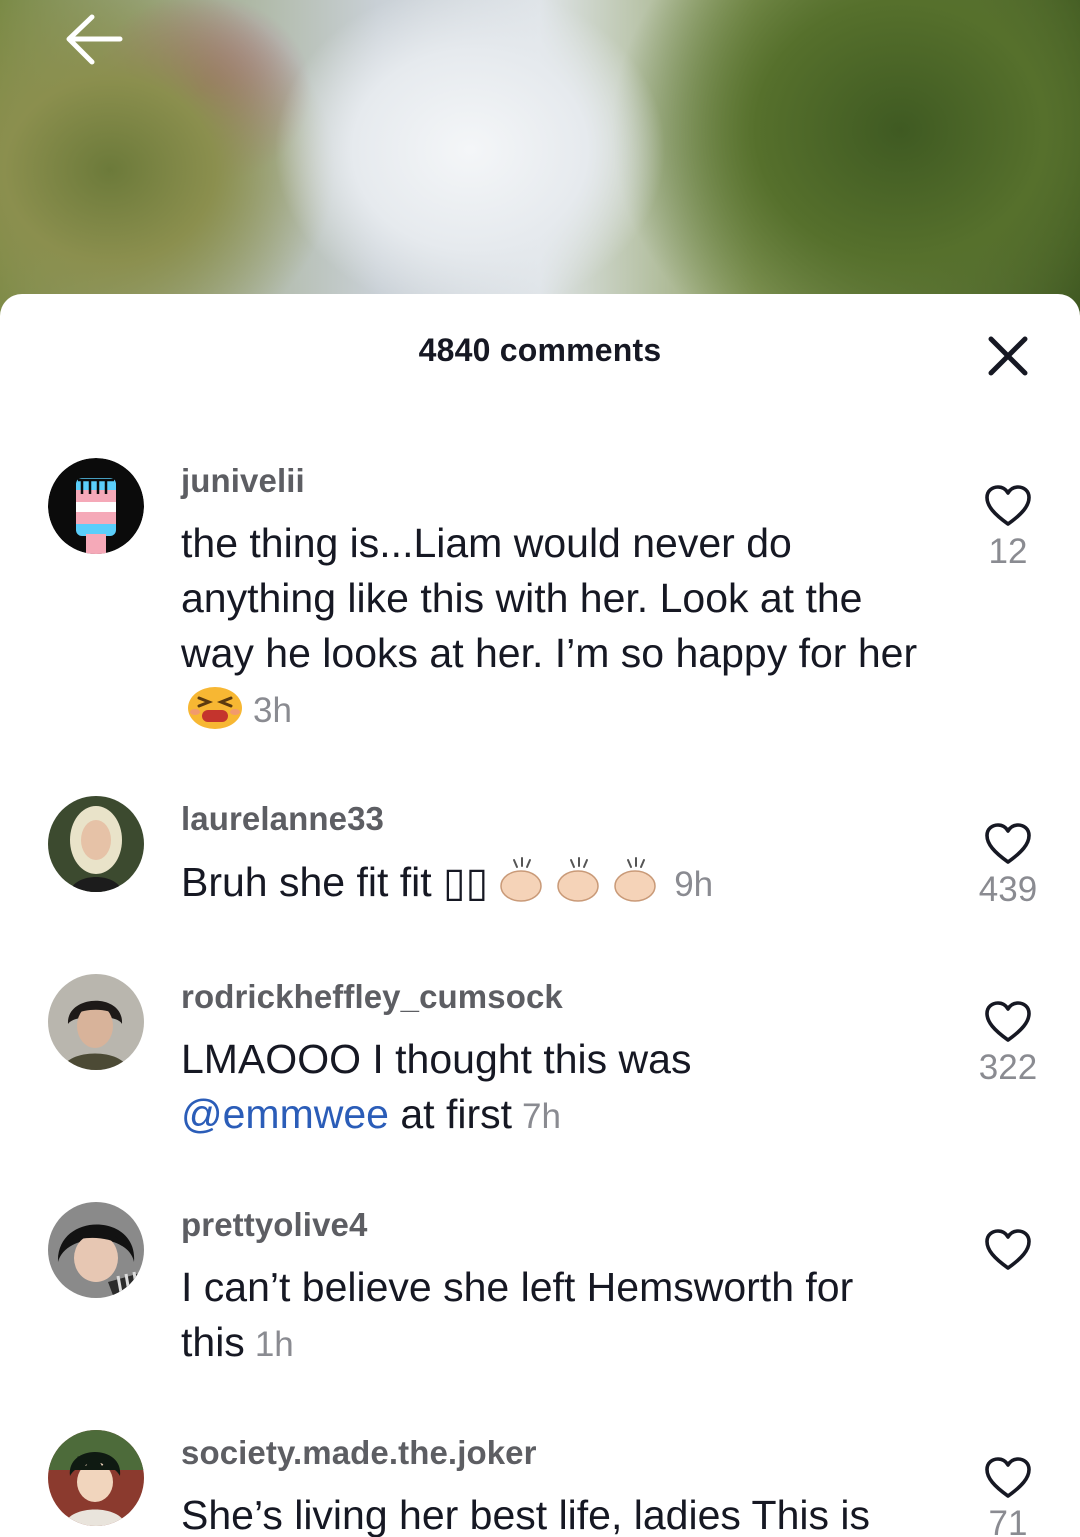 The width and height of the screenshot is (1080, 1537). Describe the element at coordinates (540, 350) in the screenshot. I see `comment-count-title: 4840 comments` at that location.